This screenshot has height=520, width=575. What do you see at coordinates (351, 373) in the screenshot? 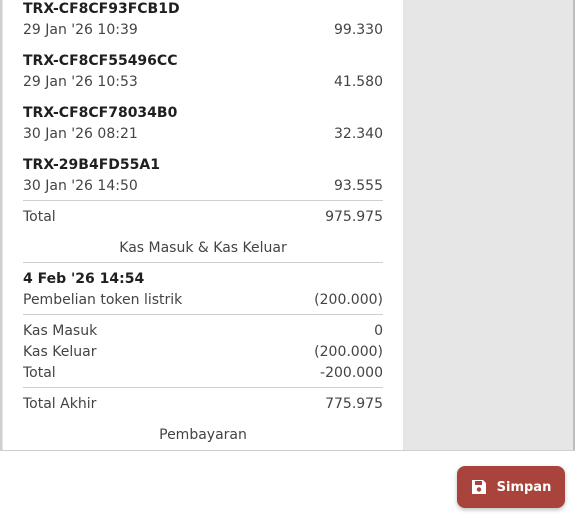
I see `cash-total-value: -200.000` at bounding box center [351, 373].